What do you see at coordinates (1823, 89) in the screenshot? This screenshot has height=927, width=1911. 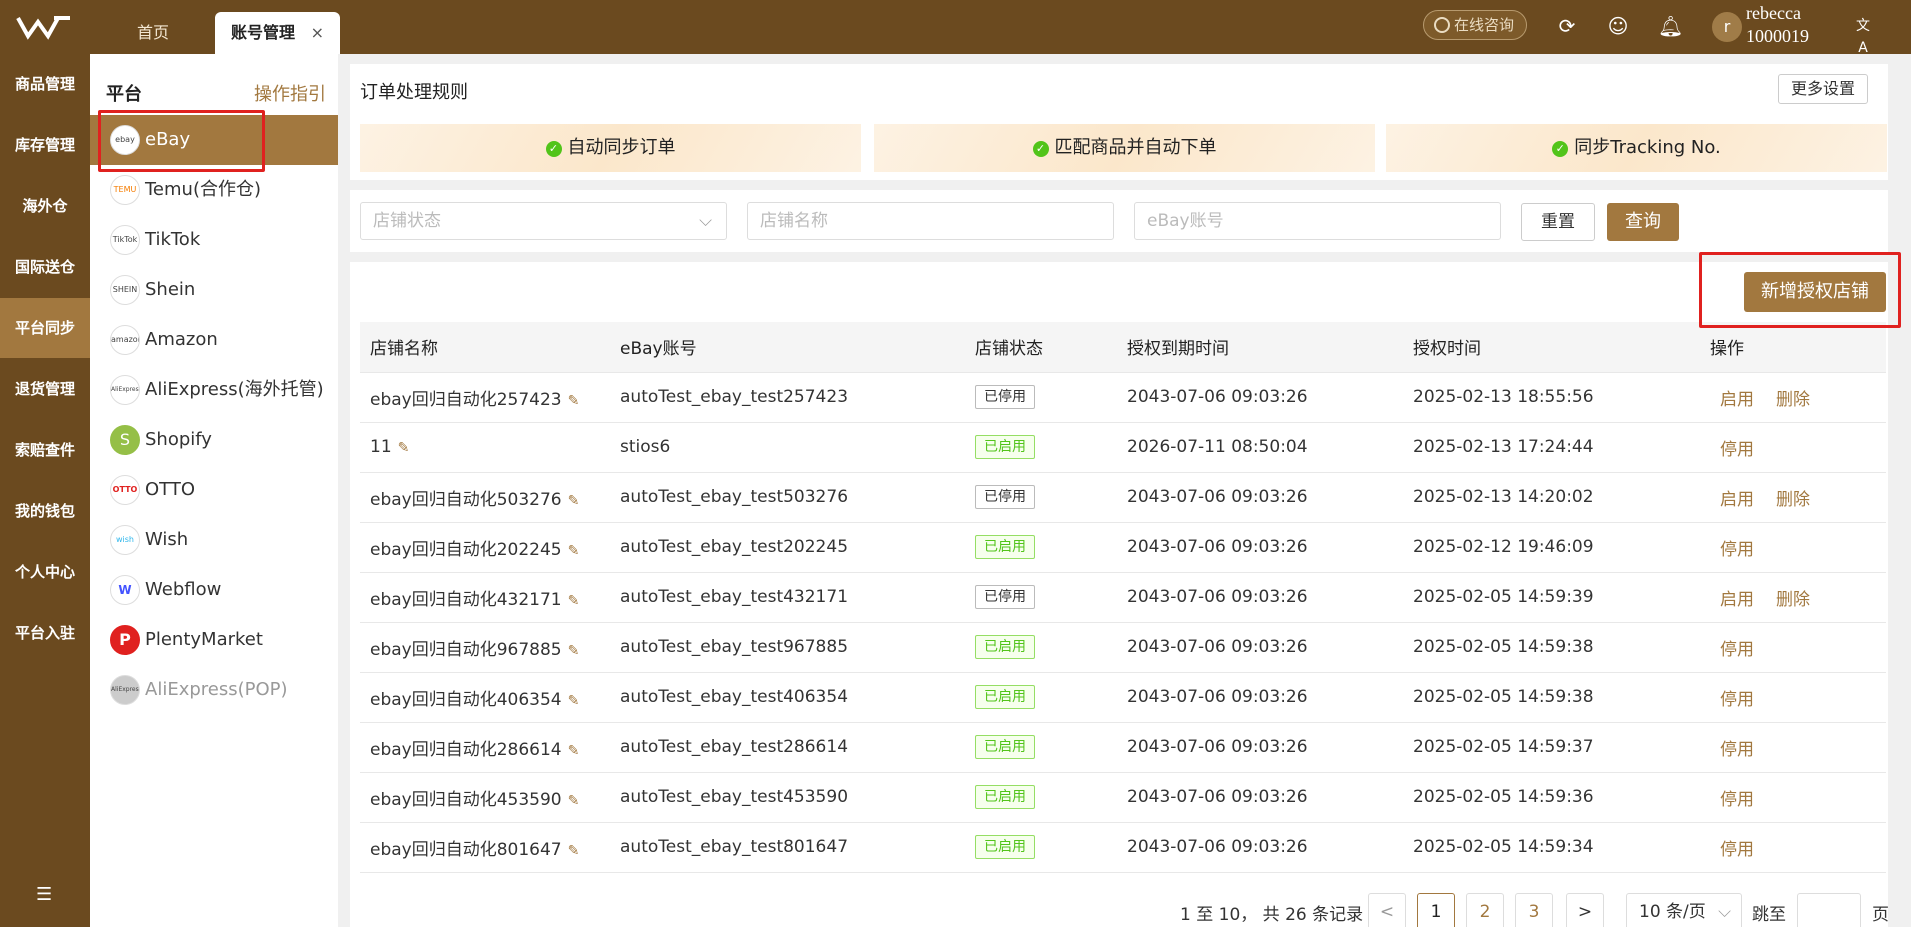 I see `more-settings-button: 更多设置` at bounding box center [1823, 89].